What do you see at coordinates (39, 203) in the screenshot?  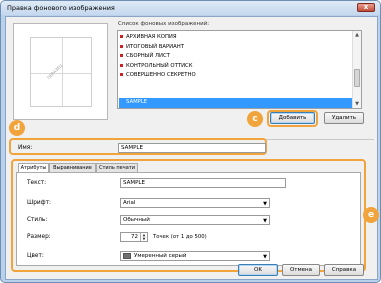 I see `font-label: Шрифт:` at bounding box center [39, 203].